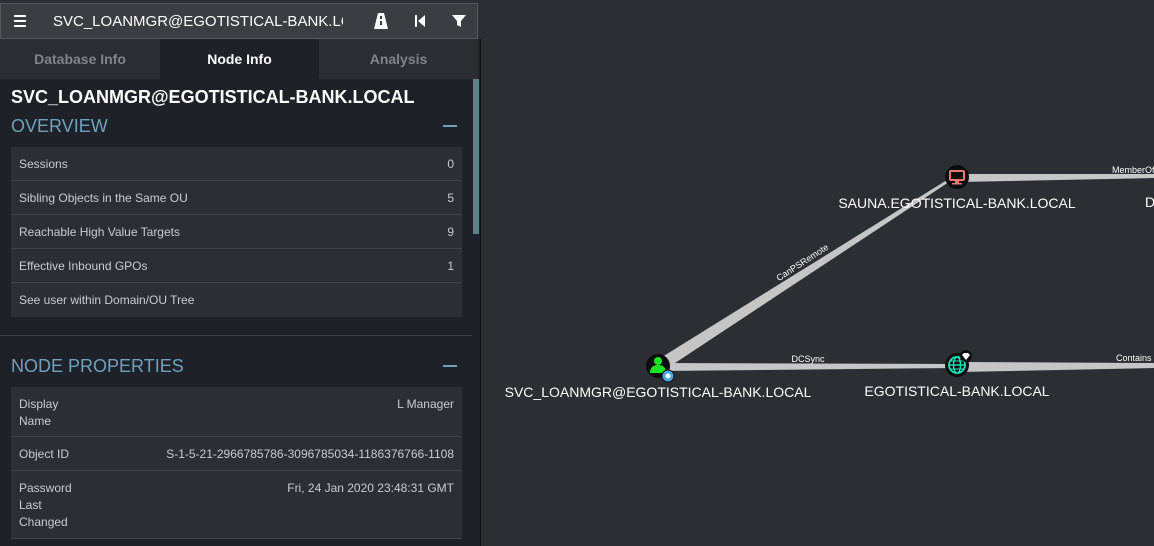 This screenshot has width=1154, height=546. I want to click on row-value: 5, so click(450, 198).